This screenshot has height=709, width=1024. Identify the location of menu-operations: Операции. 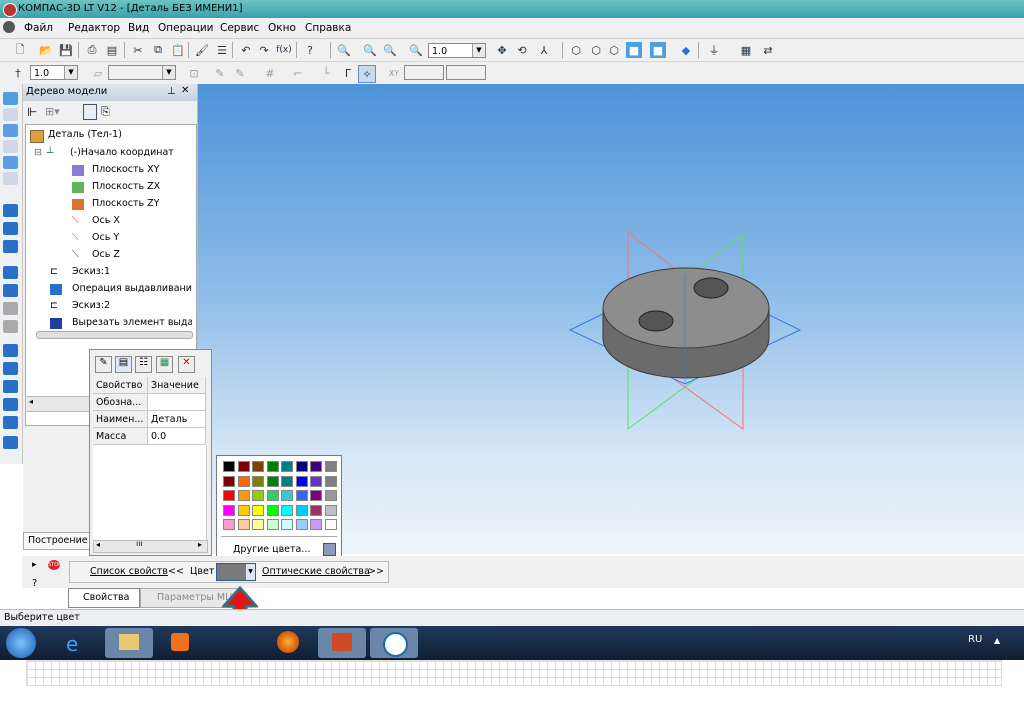
(185, 28).